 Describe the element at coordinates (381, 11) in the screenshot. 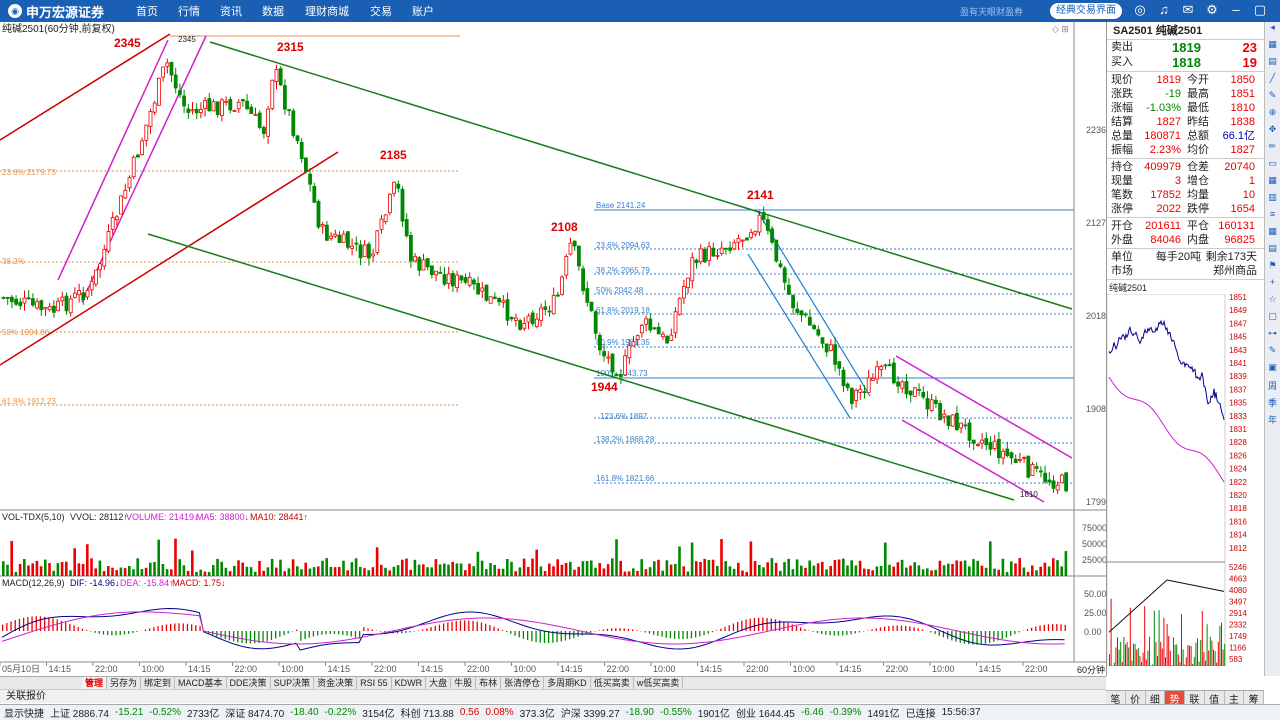

I see `nav-trade: 交易` at that location.